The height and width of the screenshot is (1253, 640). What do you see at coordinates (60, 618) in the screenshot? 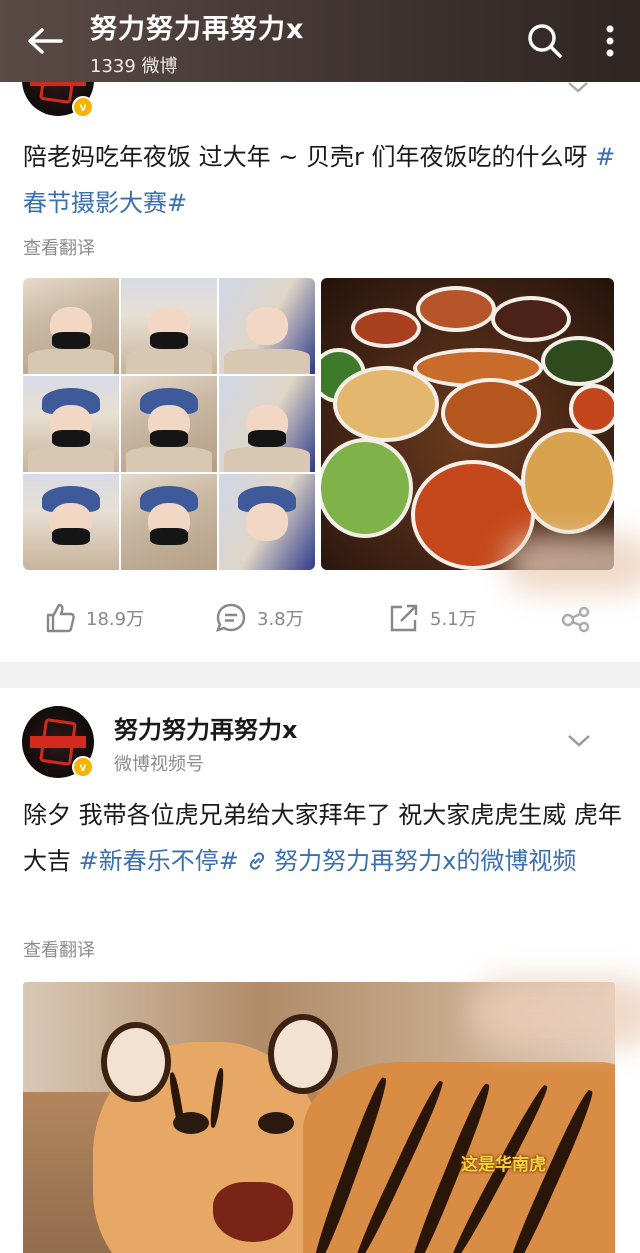
I see `thumbs-up-icon` at bounding box center [60, 618].